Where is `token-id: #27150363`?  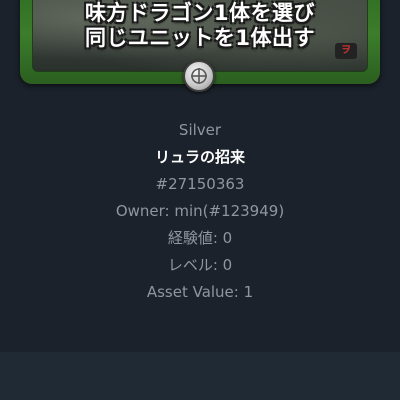
token-id: #27150363 is located at coordinates (200, 184).